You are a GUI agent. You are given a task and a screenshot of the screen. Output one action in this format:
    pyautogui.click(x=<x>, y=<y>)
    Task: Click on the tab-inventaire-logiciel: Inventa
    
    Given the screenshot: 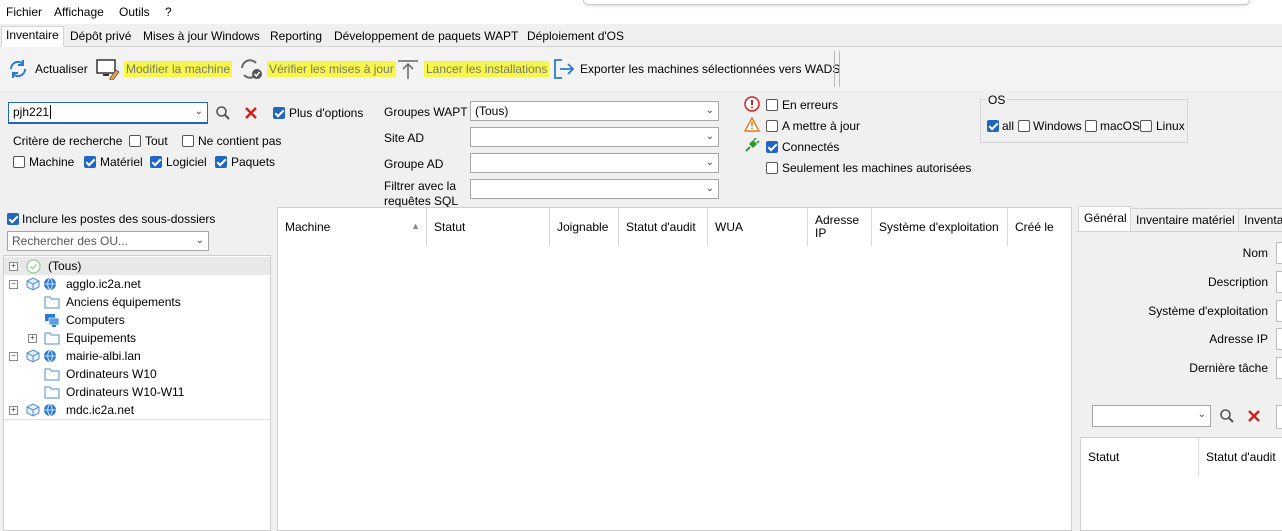 What is the action you would take?
    pyautogui.click(x=1260, y=219)
    